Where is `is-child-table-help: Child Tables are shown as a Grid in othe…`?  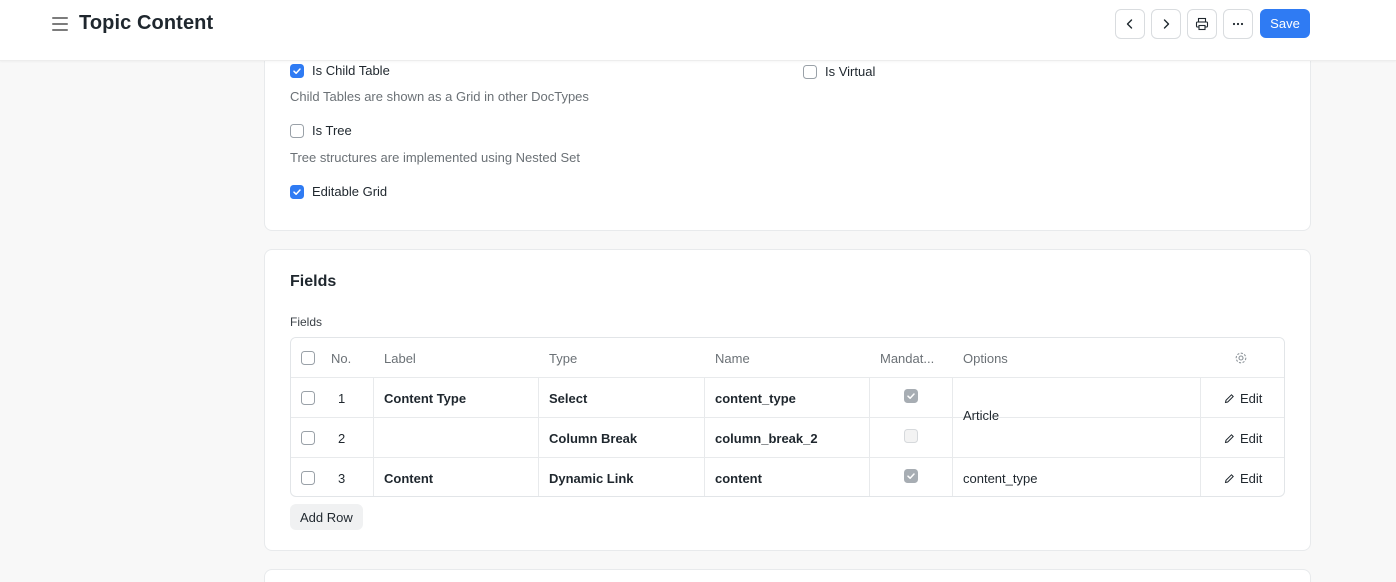 is-child-table-help: Child Tables are shown as a Grid in othe… is located at coordinates (439, 96).